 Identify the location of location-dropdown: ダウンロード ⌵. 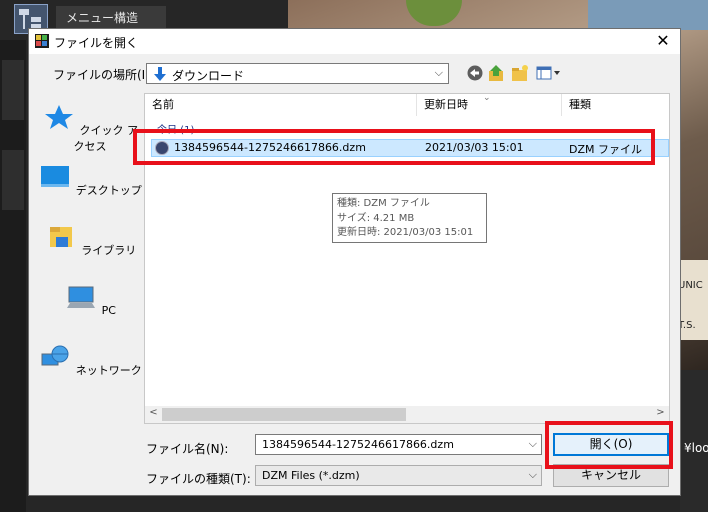
(297, 73).